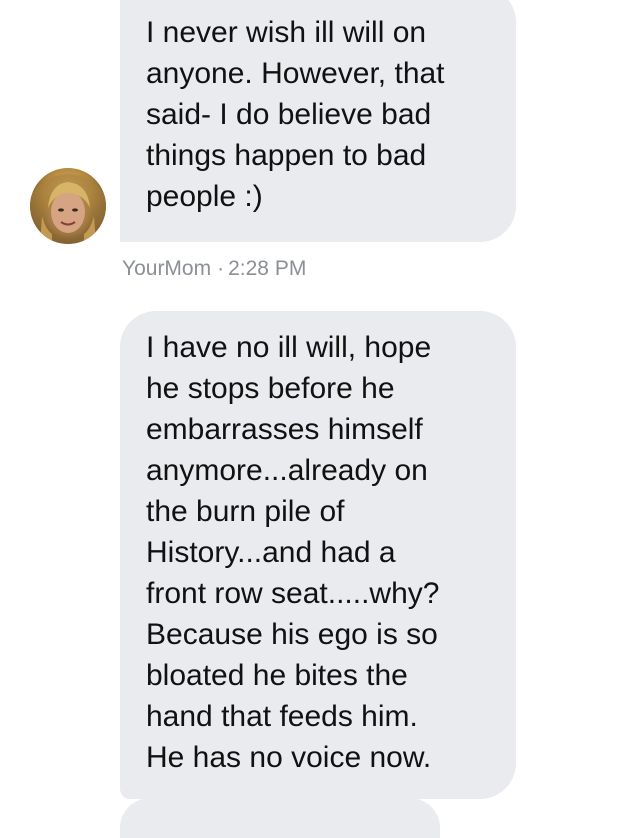 Image resolution: width=640 pixels, height=838 pixels. Describe the element at coordinates (270, 388) in the screenshot. I see `message-line: he stops before he` at that location.